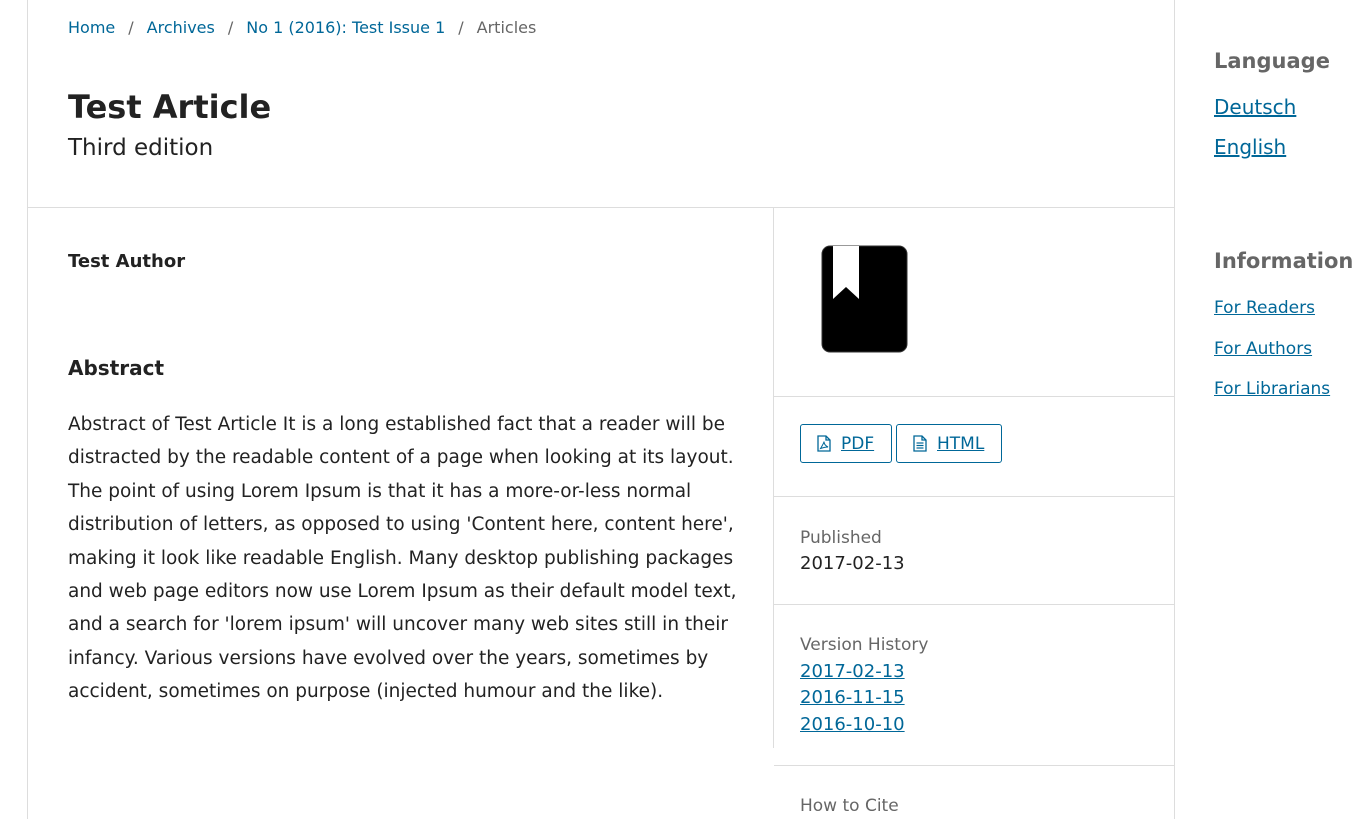  Describe the element at coordinates (1263, 349) in the screenshot. I see `for-authors-link: For Authors` at that location.